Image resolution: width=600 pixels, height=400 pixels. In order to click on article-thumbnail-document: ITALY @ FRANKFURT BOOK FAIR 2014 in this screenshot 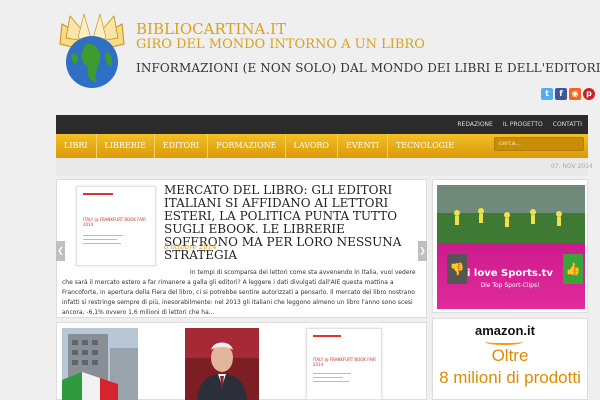, I will do `click(344, 364)`.